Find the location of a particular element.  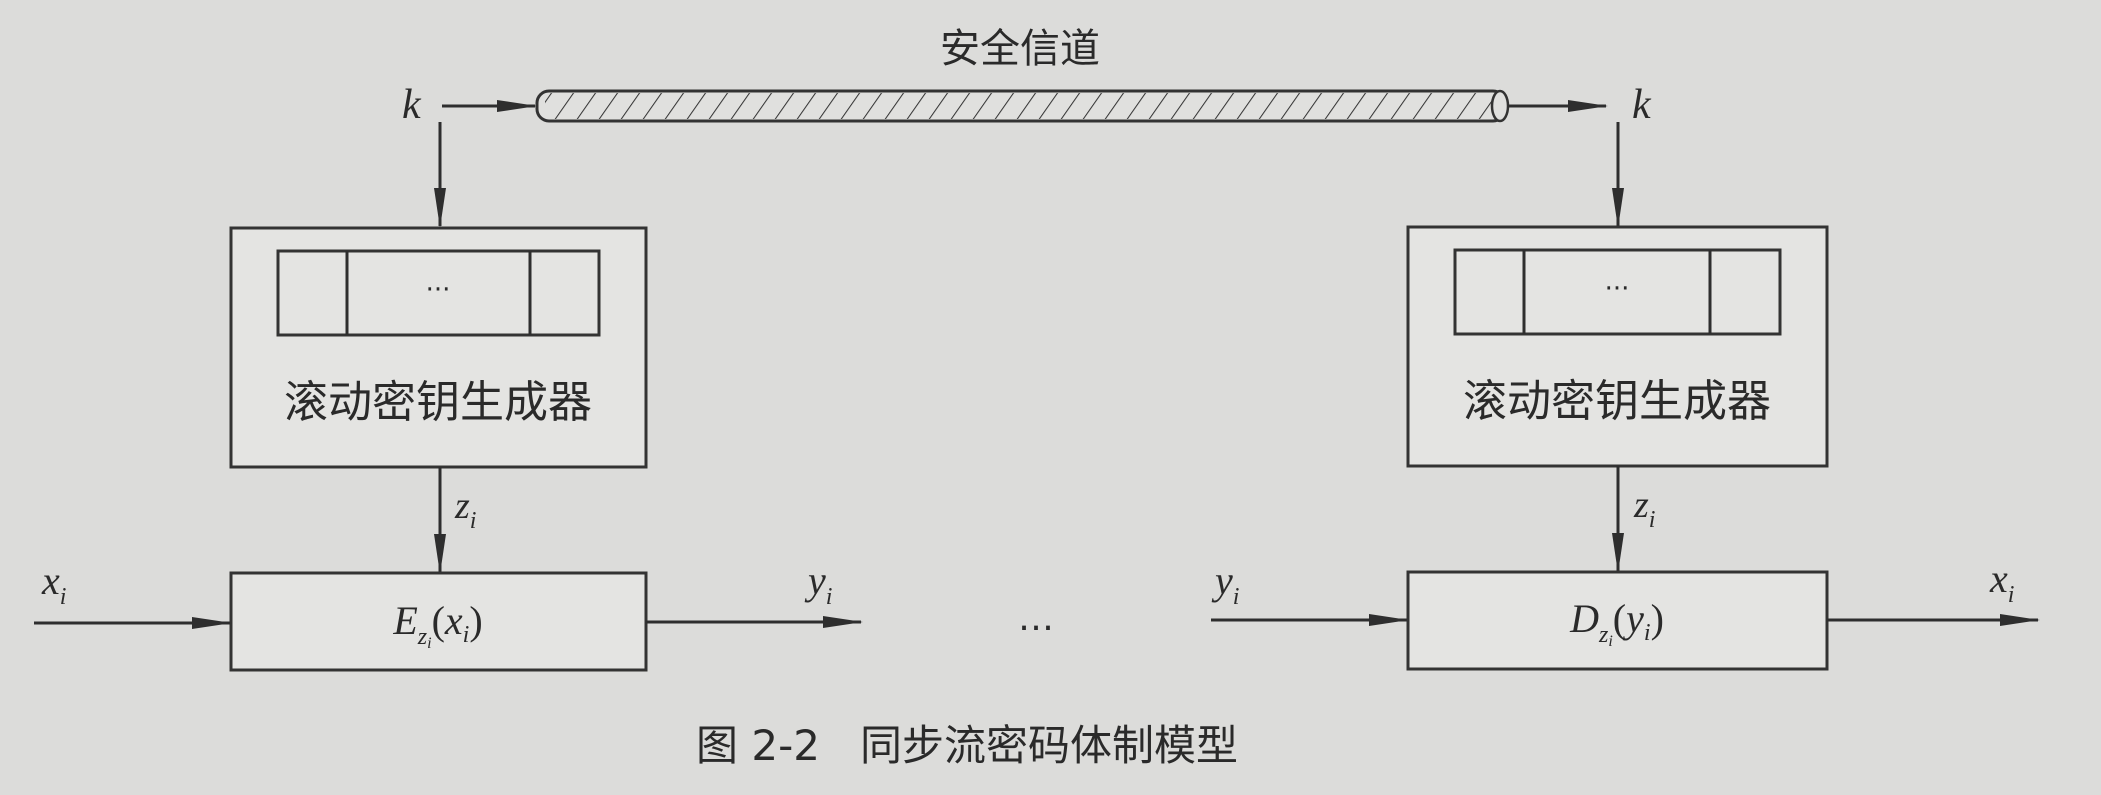

ciphertext-label-left: yi is located at coordinates (818, 584).